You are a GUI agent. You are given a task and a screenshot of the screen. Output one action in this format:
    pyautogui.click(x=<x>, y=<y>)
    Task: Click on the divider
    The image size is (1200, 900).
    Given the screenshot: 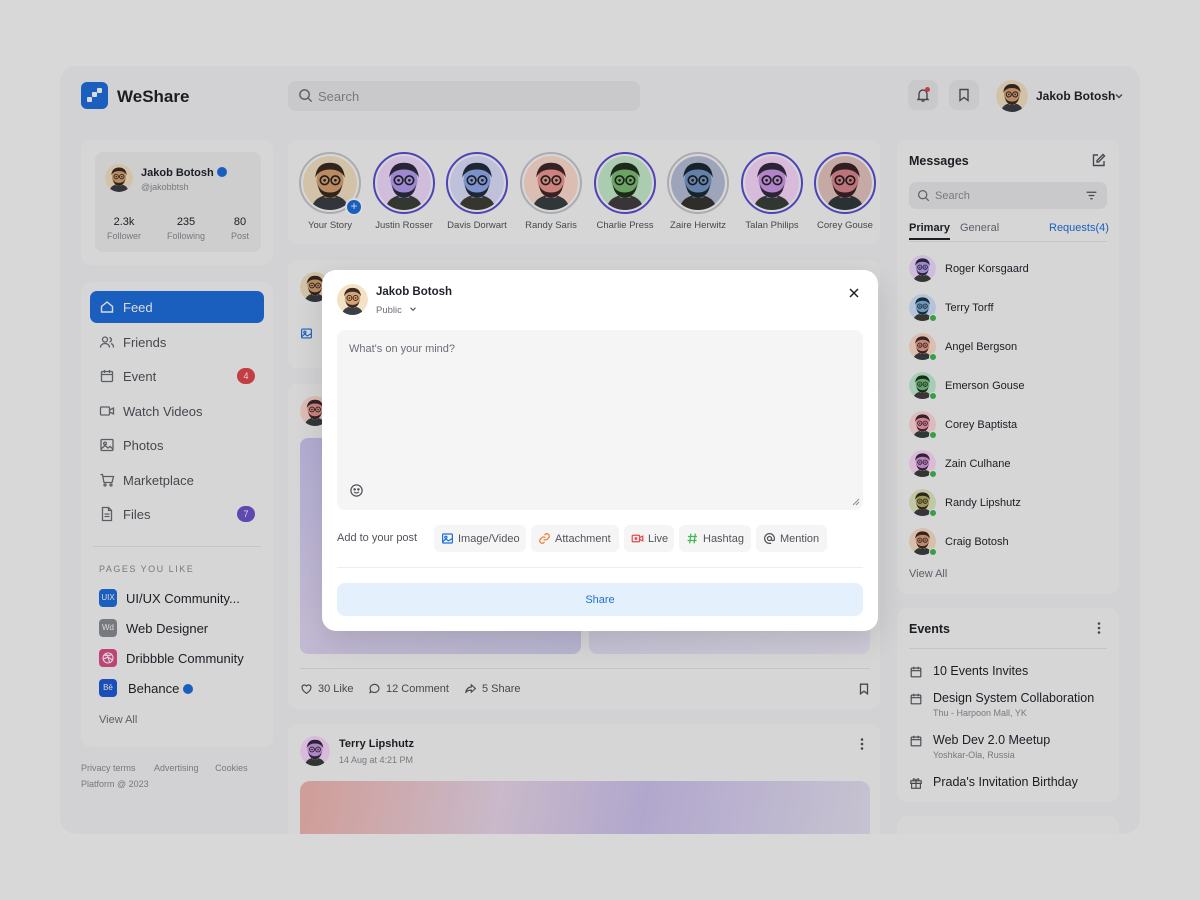 What is the action you would take?
    pyautogui.click(x=600, y=567)
    